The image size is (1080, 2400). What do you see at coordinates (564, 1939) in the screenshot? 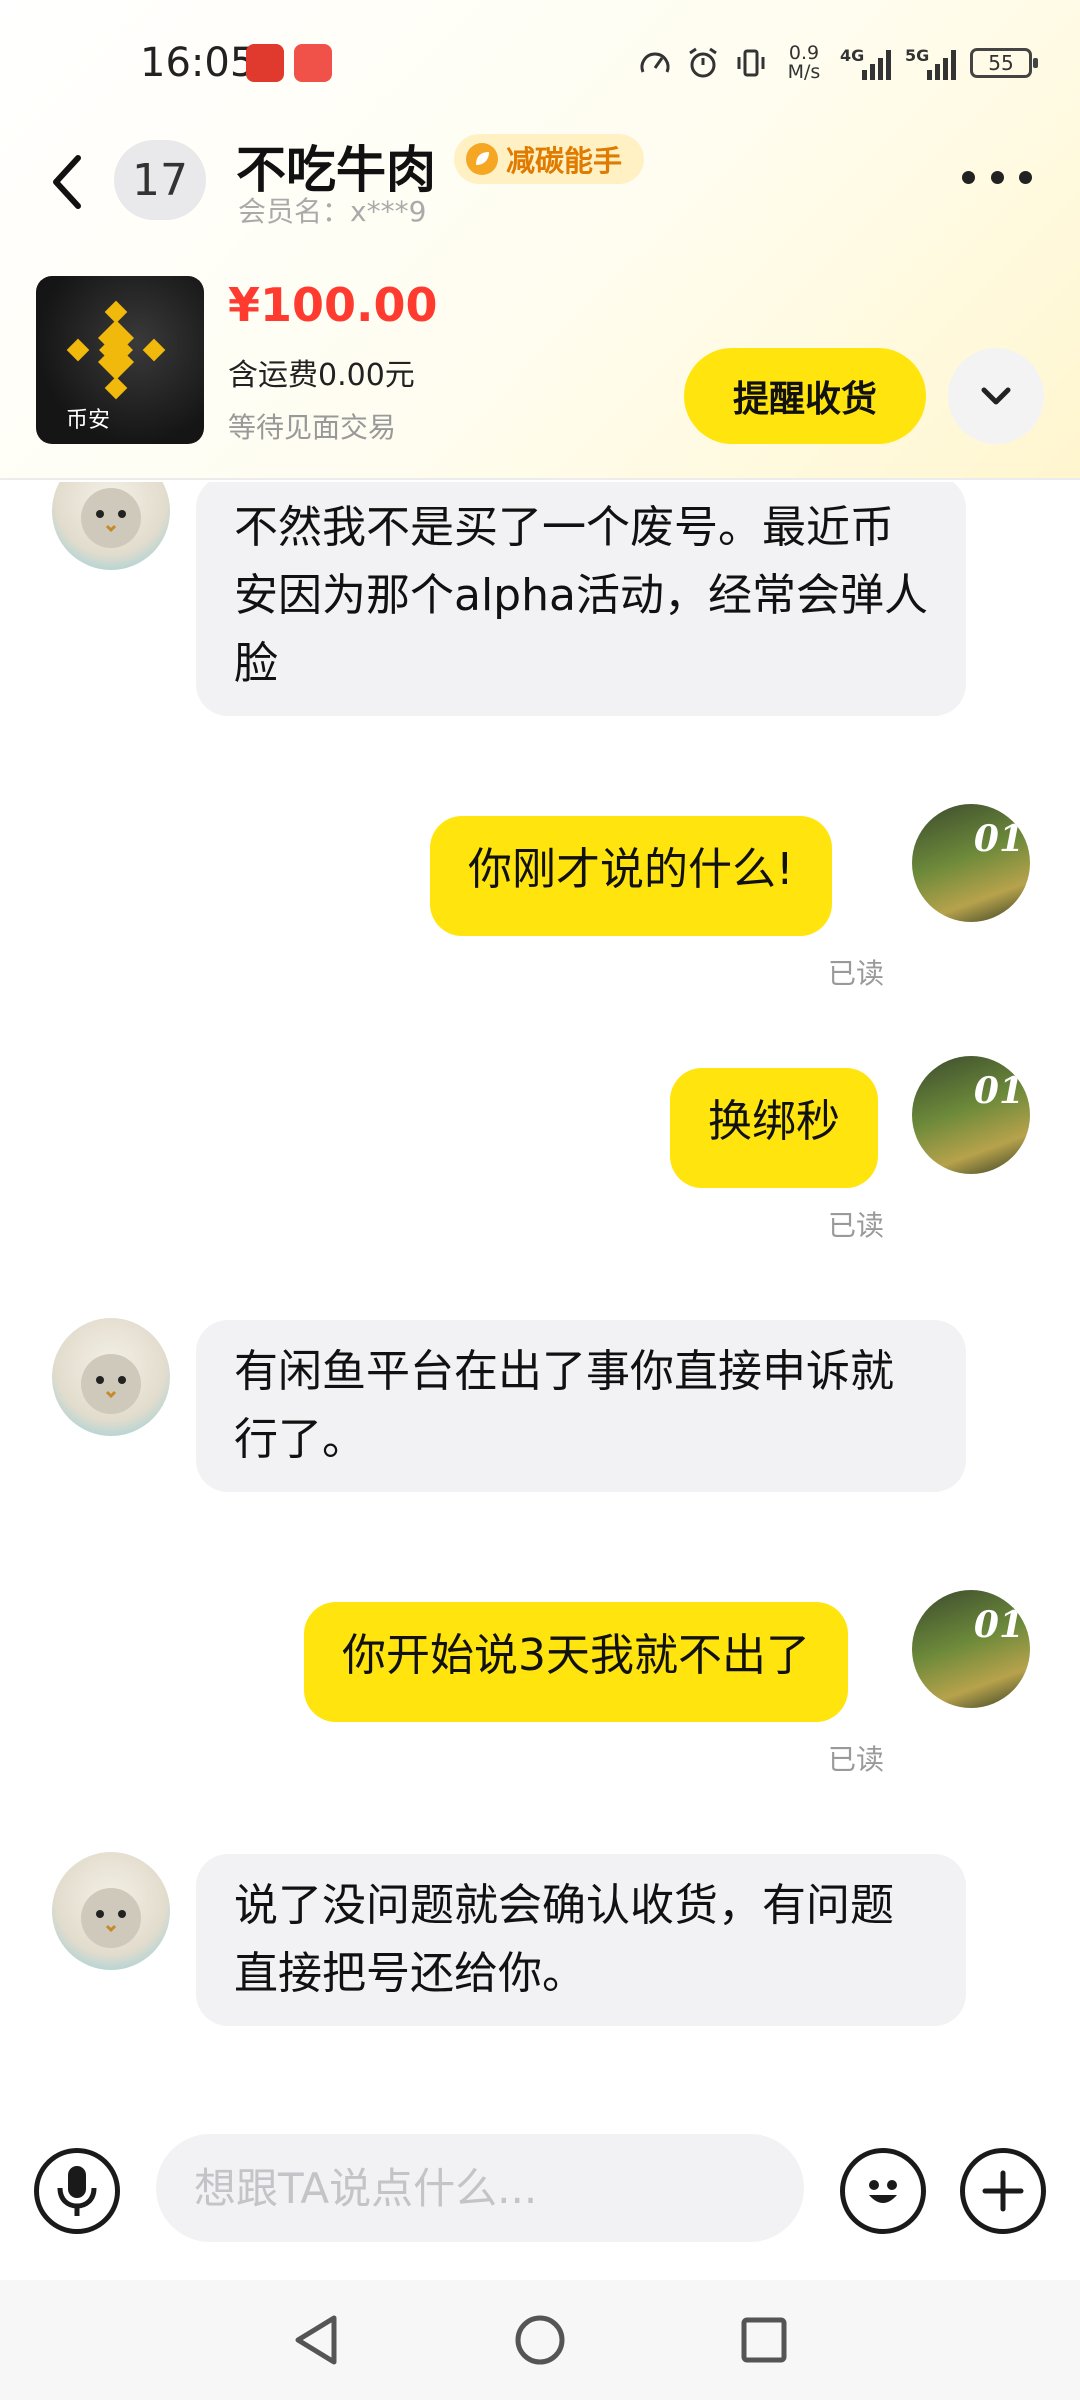
I see `message-text: 说了没问题就会确认收货，有问题直接把号还给你。` at bounding box center [564, 1939].